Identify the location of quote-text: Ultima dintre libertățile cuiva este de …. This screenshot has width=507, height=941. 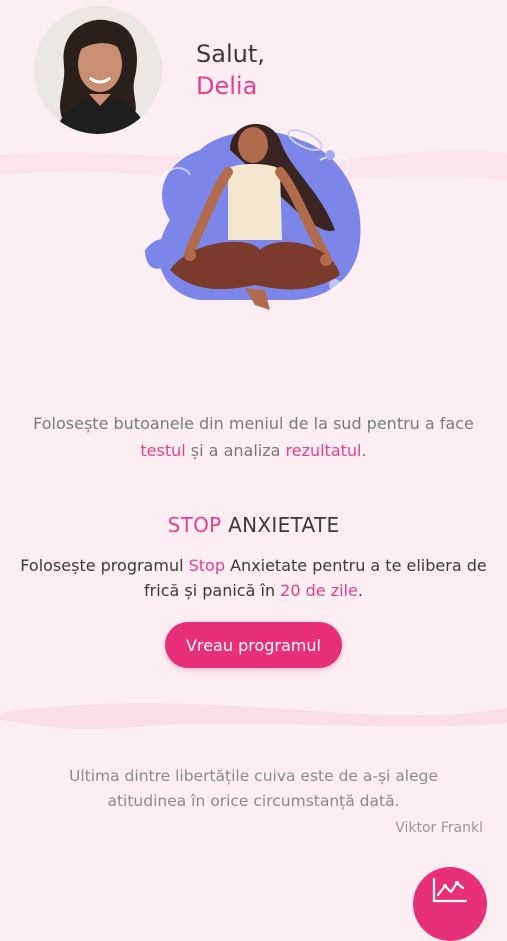
(253, 788).